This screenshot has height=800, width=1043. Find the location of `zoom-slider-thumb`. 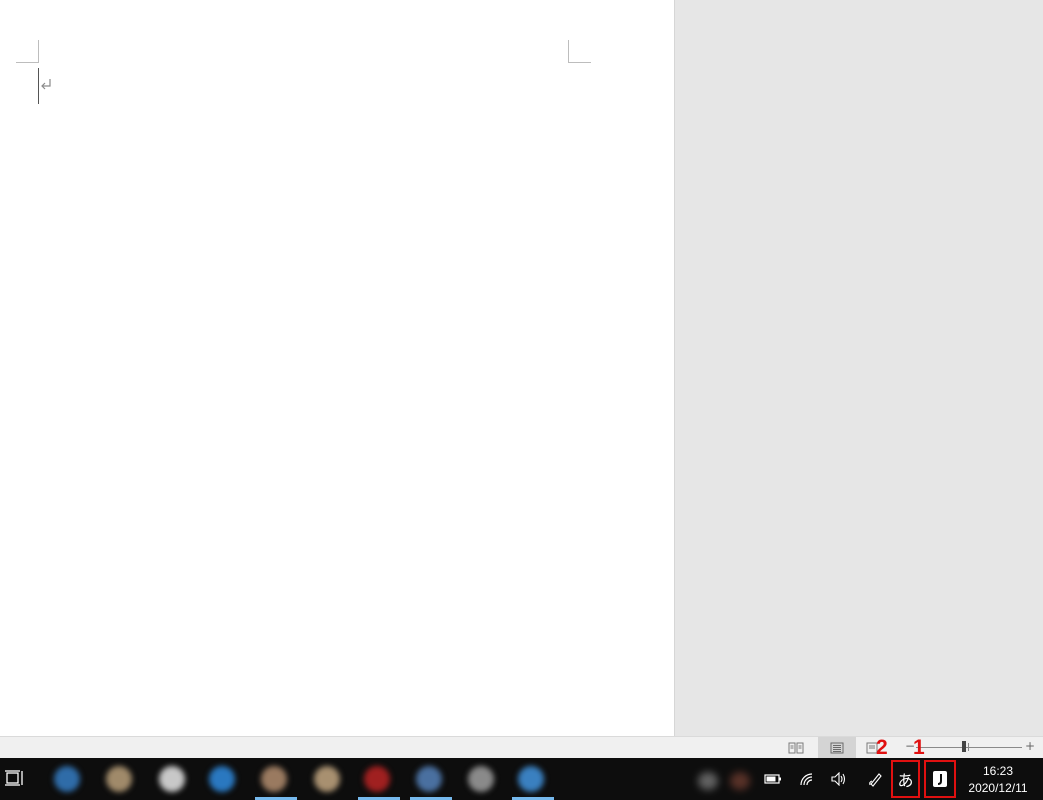

zoom-slider-thumb is located at coordinates (964, 746).